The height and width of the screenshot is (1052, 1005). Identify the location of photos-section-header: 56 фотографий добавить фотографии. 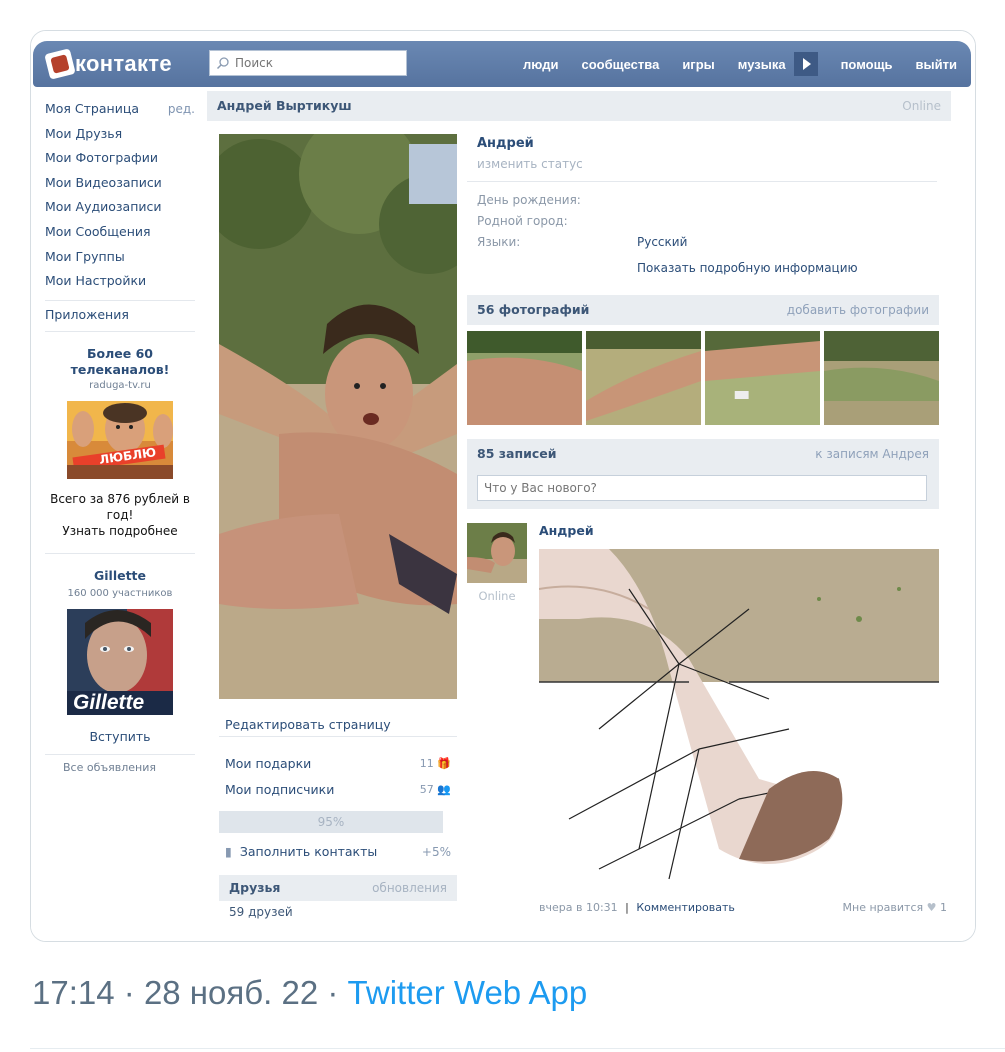
(703, 310).